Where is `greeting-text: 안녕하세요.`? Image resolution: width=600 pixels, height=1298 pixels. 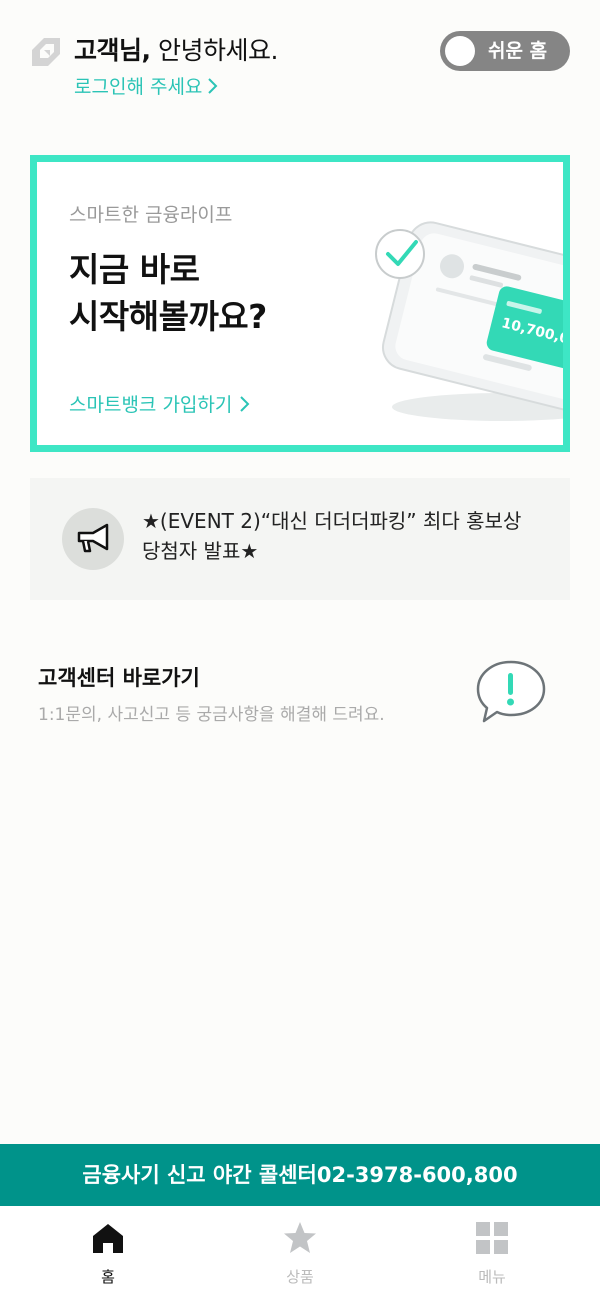 greeting-text: 안녕하세요. is located at coordinates (214, 50).